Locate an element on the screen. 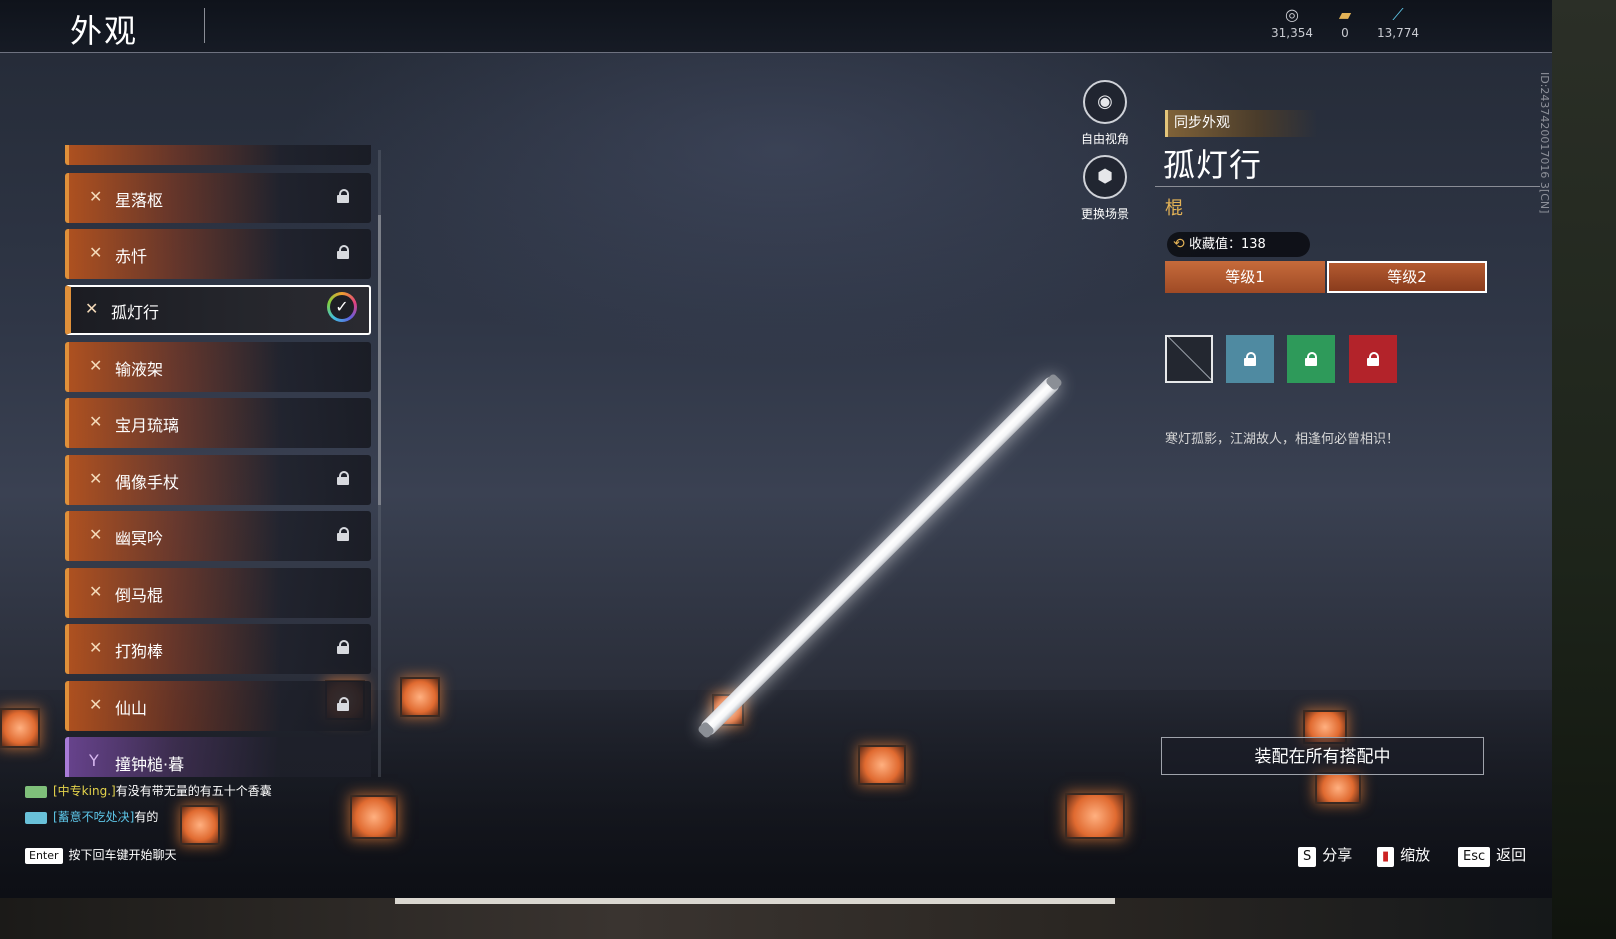 The height and width of the screenshot is (939, 1616). item-name: 孤灯行 is located at coordinates (135, 312).